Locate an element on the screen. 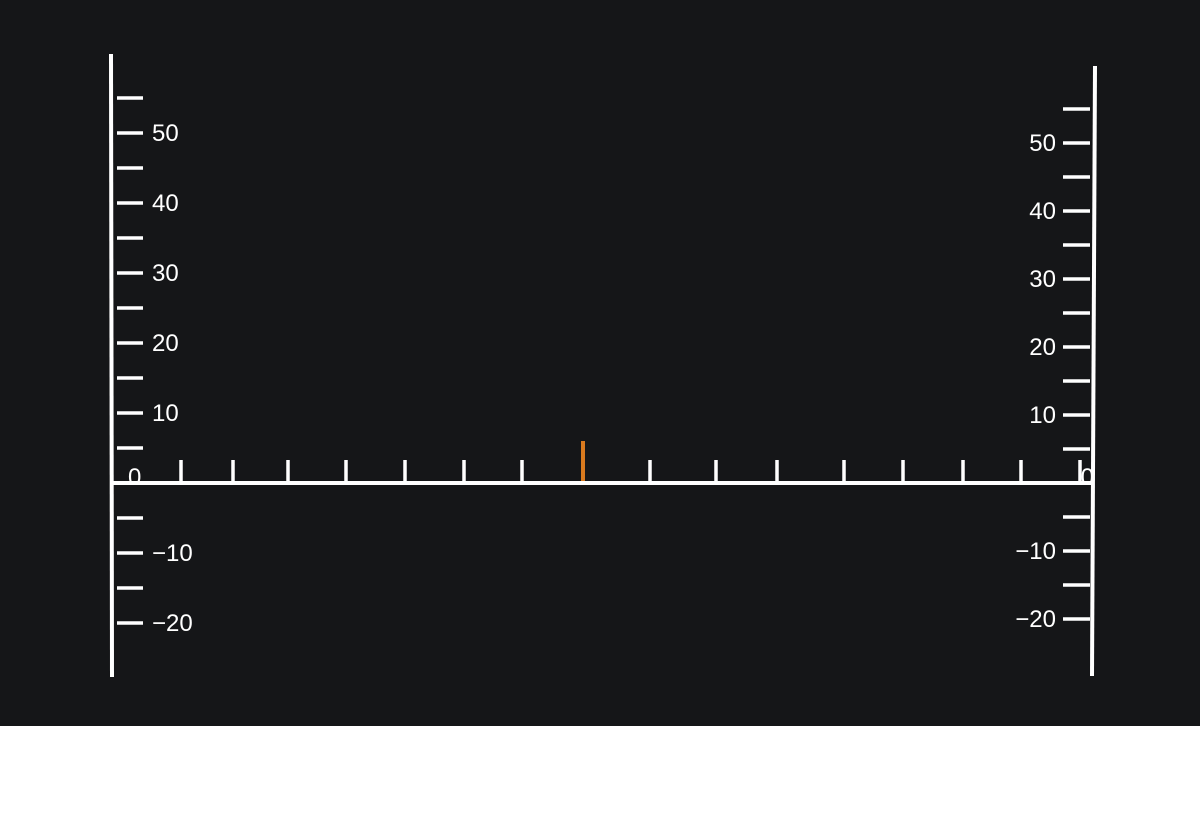 Image resolution: width=1200 pixels, height=823 pixels. left-axis-line is located at coordinates (111, 365).